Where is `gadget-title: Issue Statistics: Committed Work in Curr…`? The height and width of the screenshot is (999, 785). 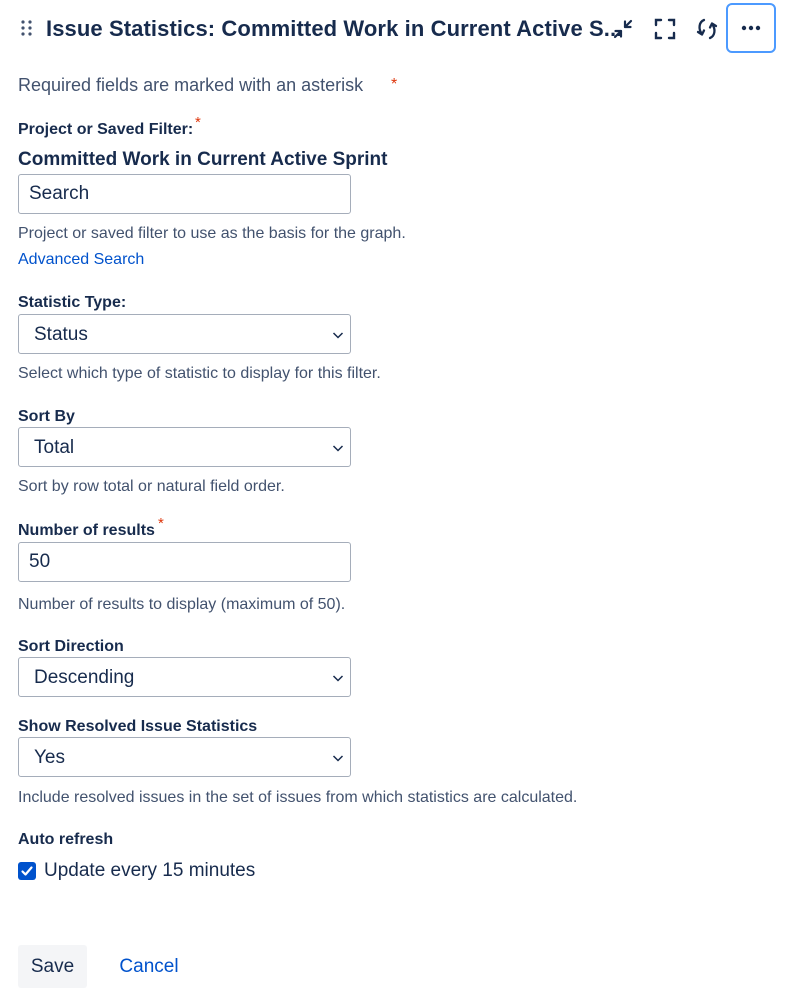
gadget-title: Issue Statistics: Committed Work in Curr… is located at coordinates (334, 28).